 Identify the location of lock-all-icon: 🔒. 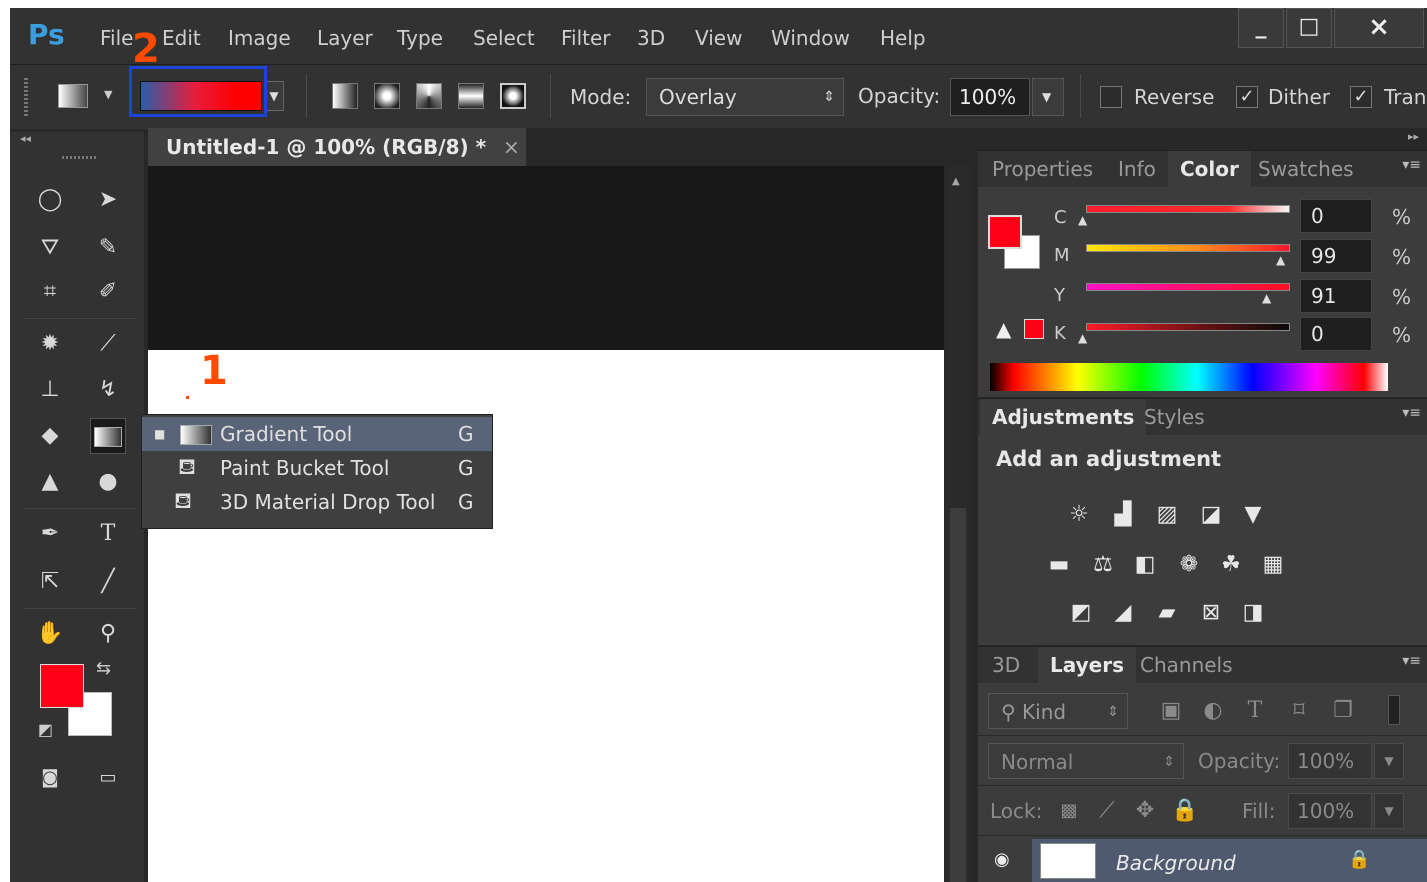
(1185, 811).